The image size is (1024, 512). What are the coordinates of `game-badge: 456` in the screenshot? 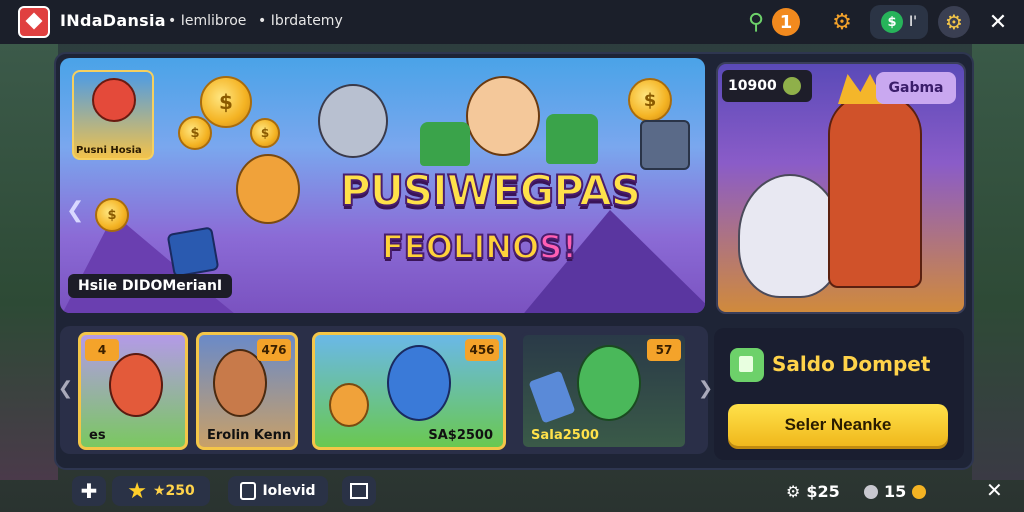 It's located at (482, 350).